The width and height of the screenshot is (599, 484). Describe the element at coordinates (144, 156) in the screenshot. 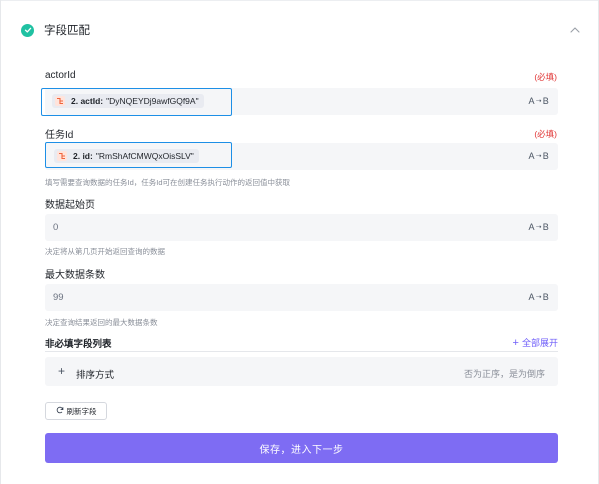

I see `chip-value: "RmShAfCMWQxOisSLV"` at that location.